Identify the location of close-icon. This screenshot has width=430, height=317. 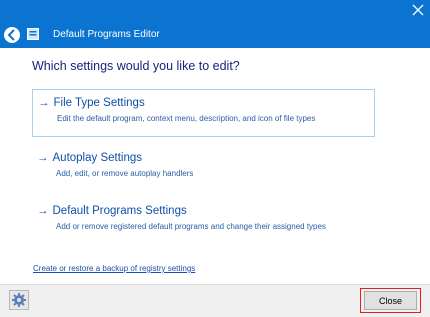
(418, 10).